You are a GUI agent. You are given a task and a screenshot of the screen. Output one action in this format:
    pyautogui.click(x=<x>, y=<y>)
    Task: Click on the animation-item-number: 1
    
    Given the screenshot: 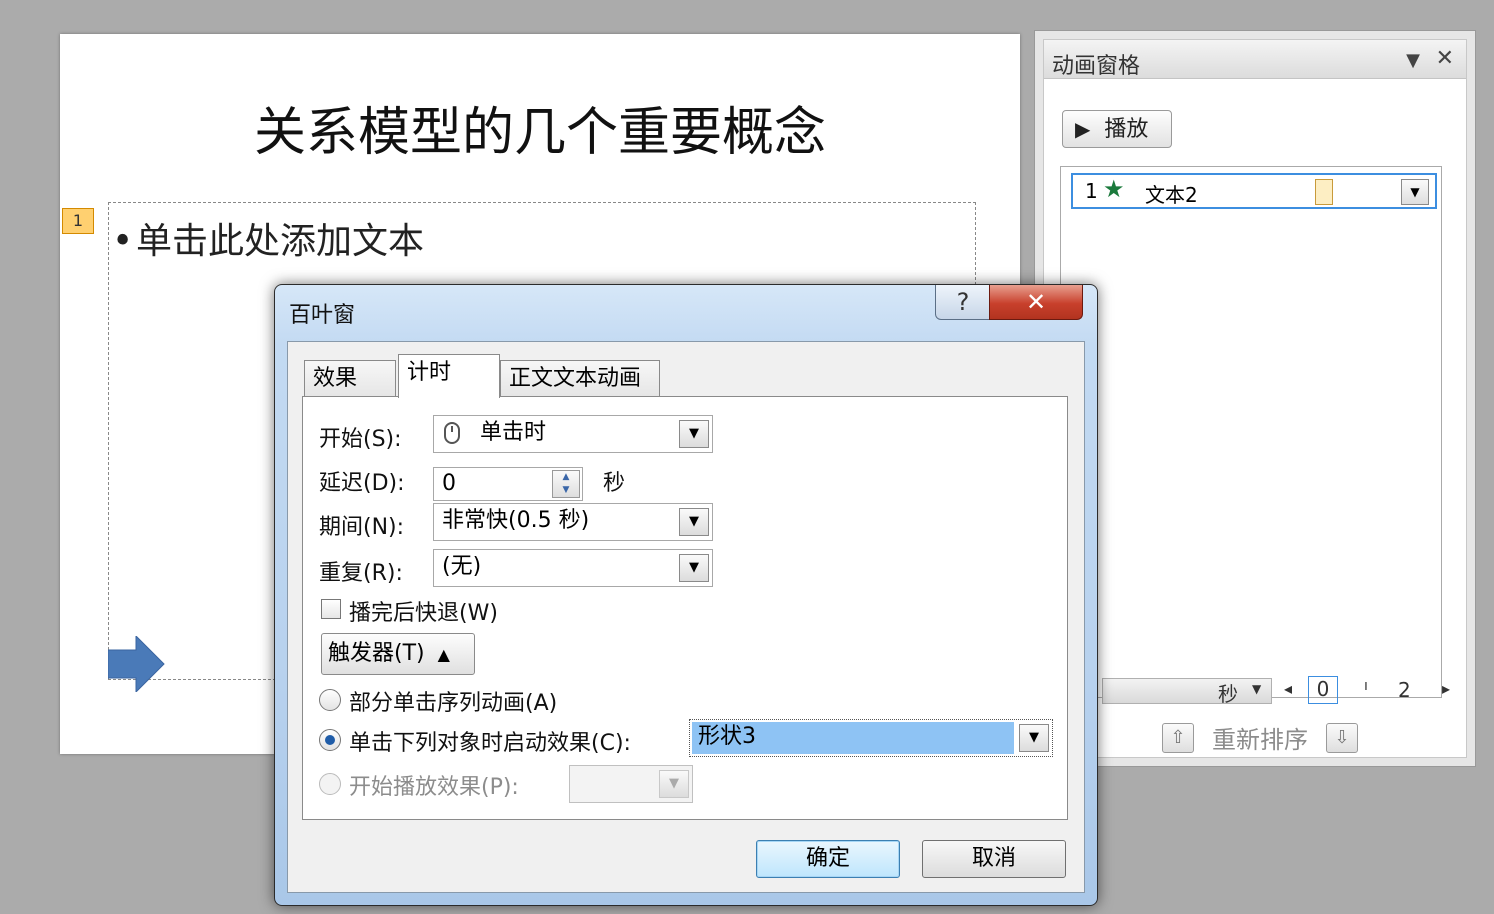 What is the action you would take?
    pyautogui.click(x=1091, y=191)
    